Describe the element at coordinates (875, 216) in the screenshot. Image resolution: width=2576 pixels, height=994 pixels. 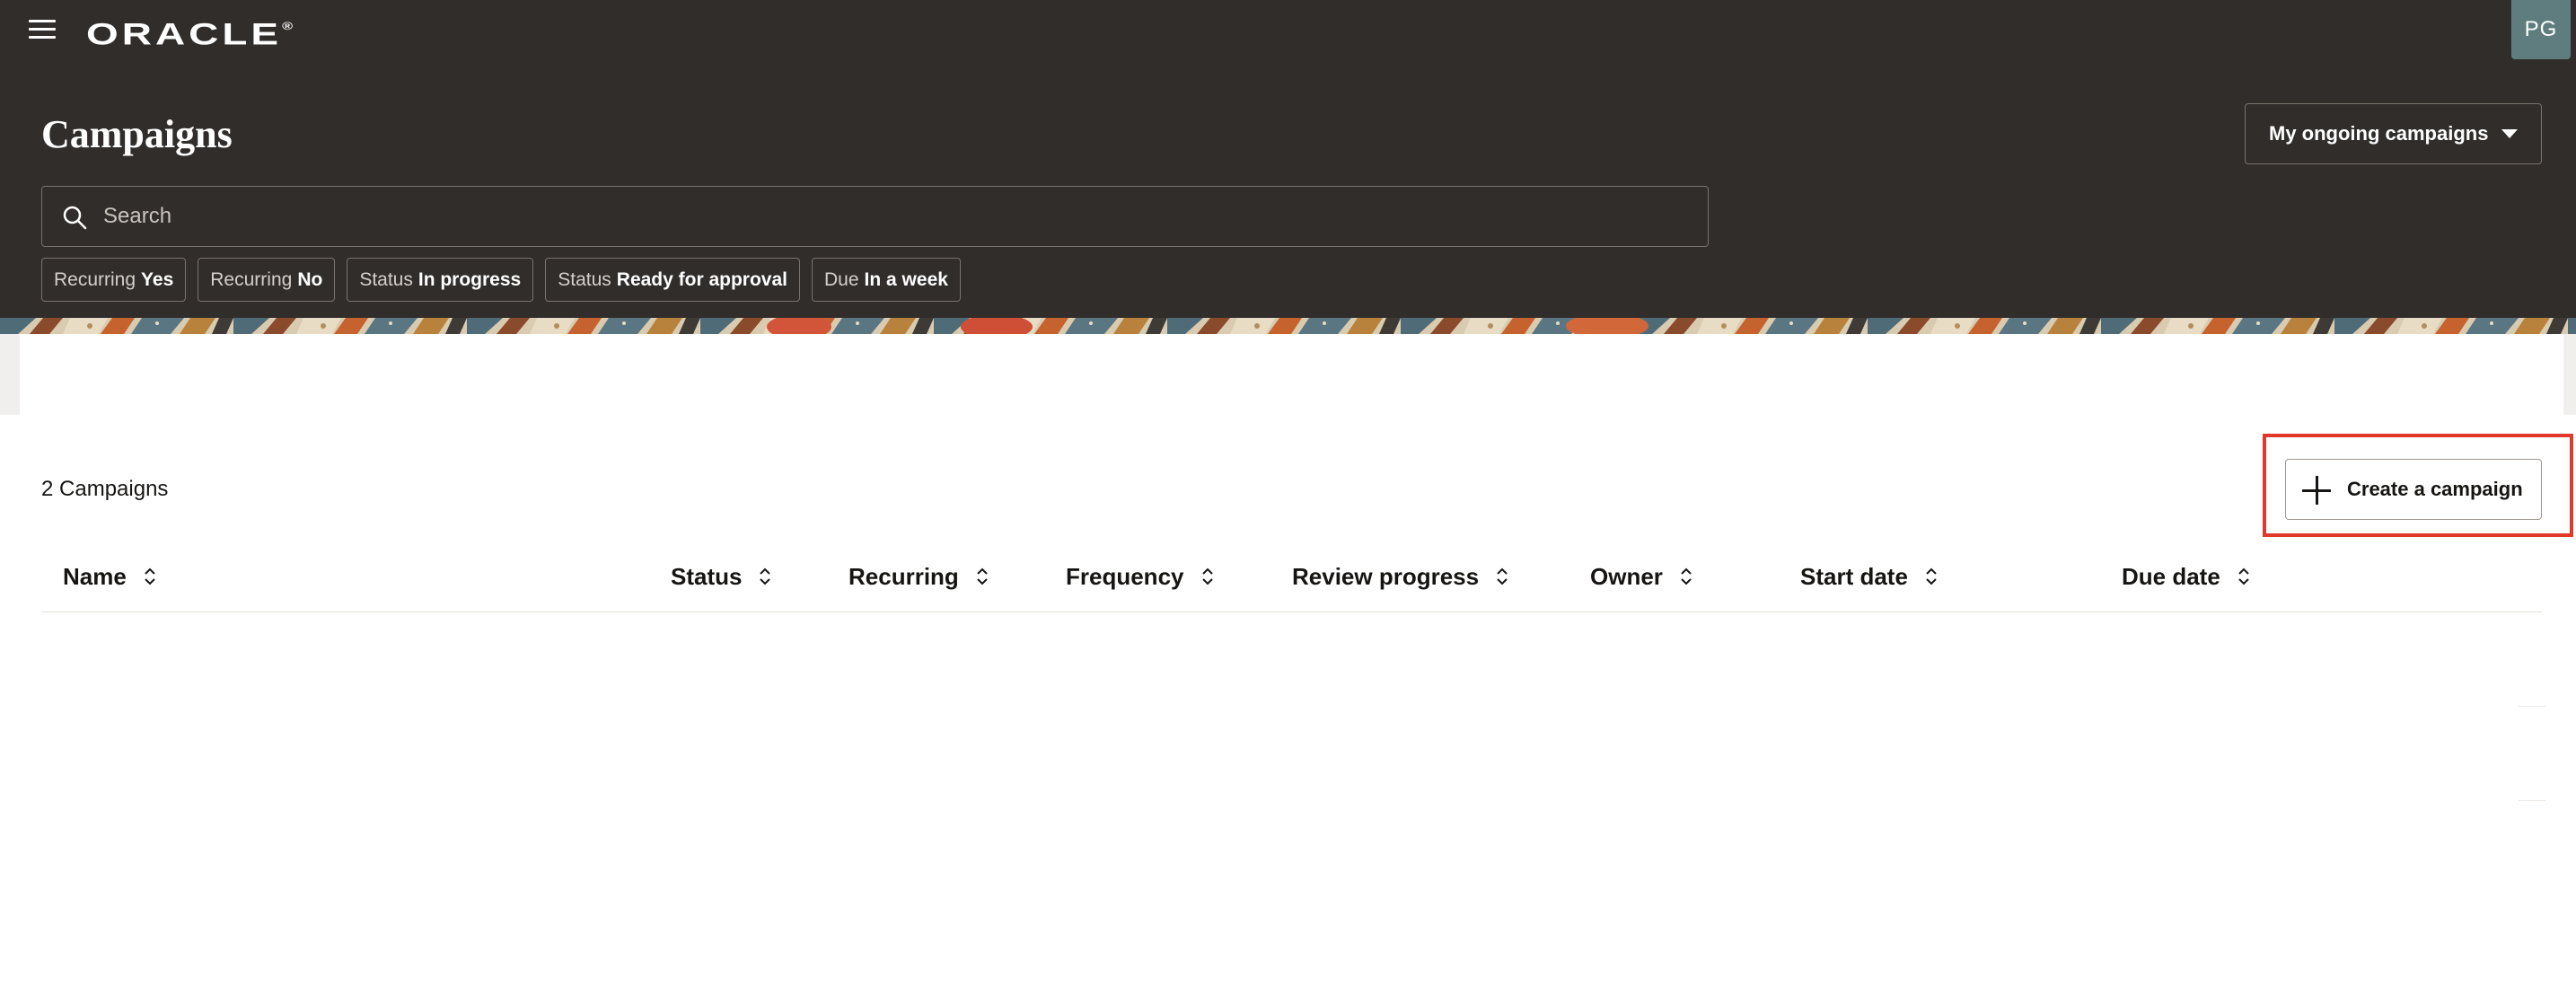
I see `search-input: Search` at that location.